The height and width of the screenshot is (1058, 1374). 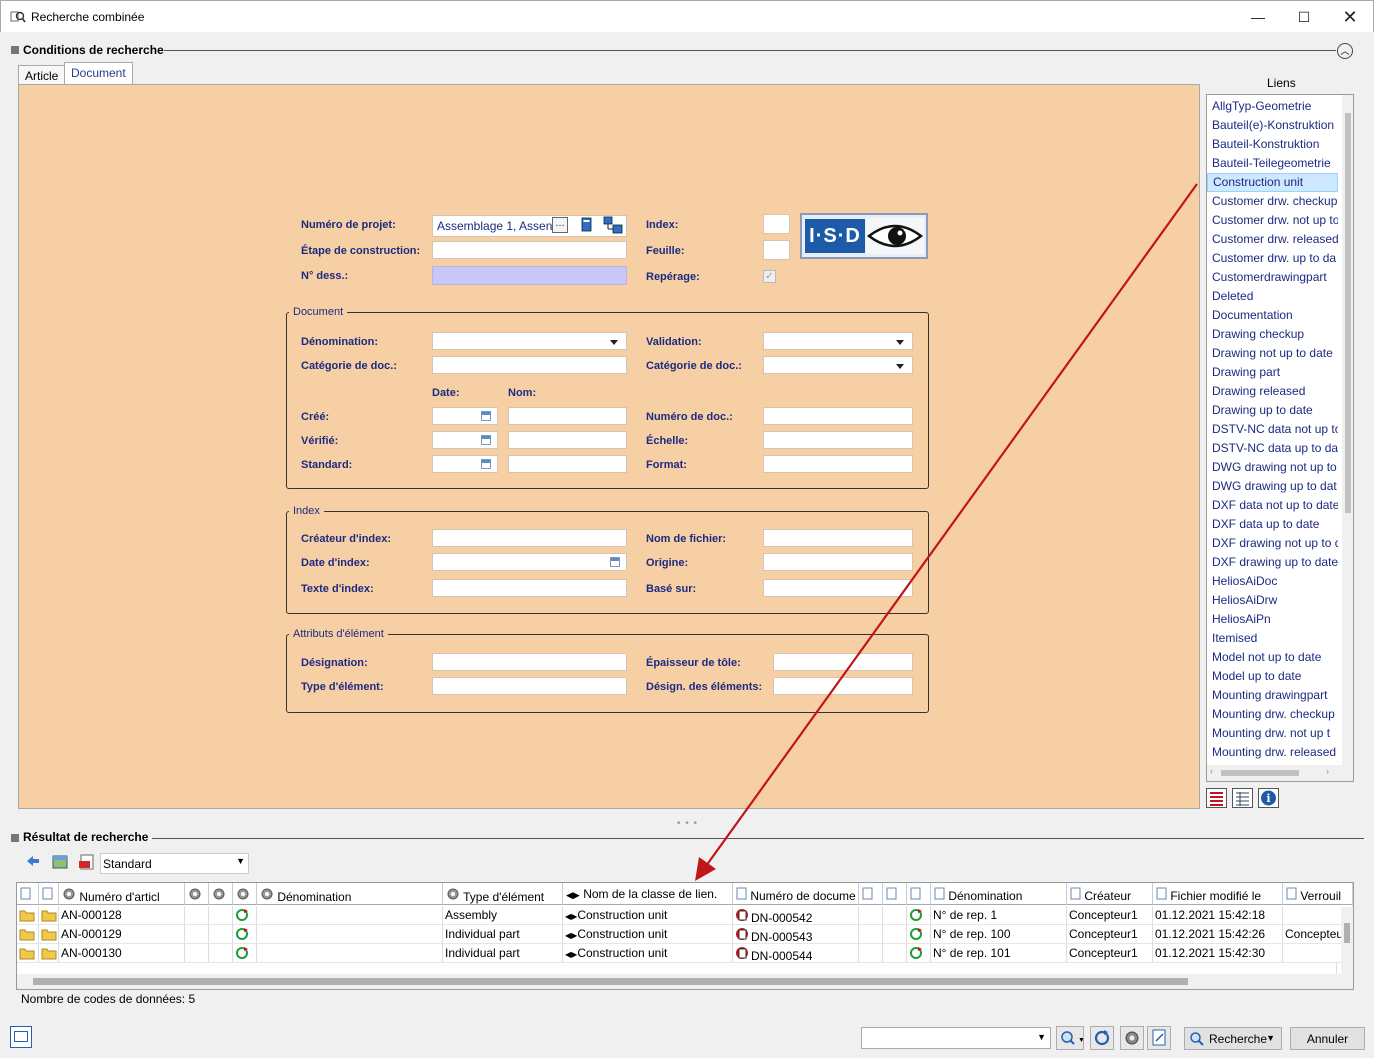 What do you see at coordinates (465, 440) in the screenshot?
I see `checked-date-input` at bounding box center [465, 440].